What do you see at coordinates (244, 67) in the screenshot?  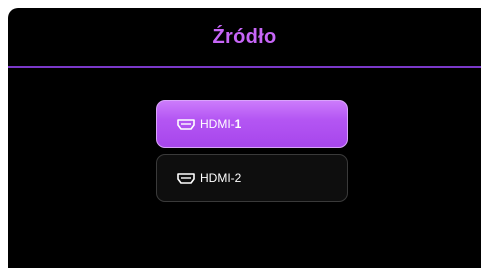 I see `title-divider` at bounding box center [244, 67].